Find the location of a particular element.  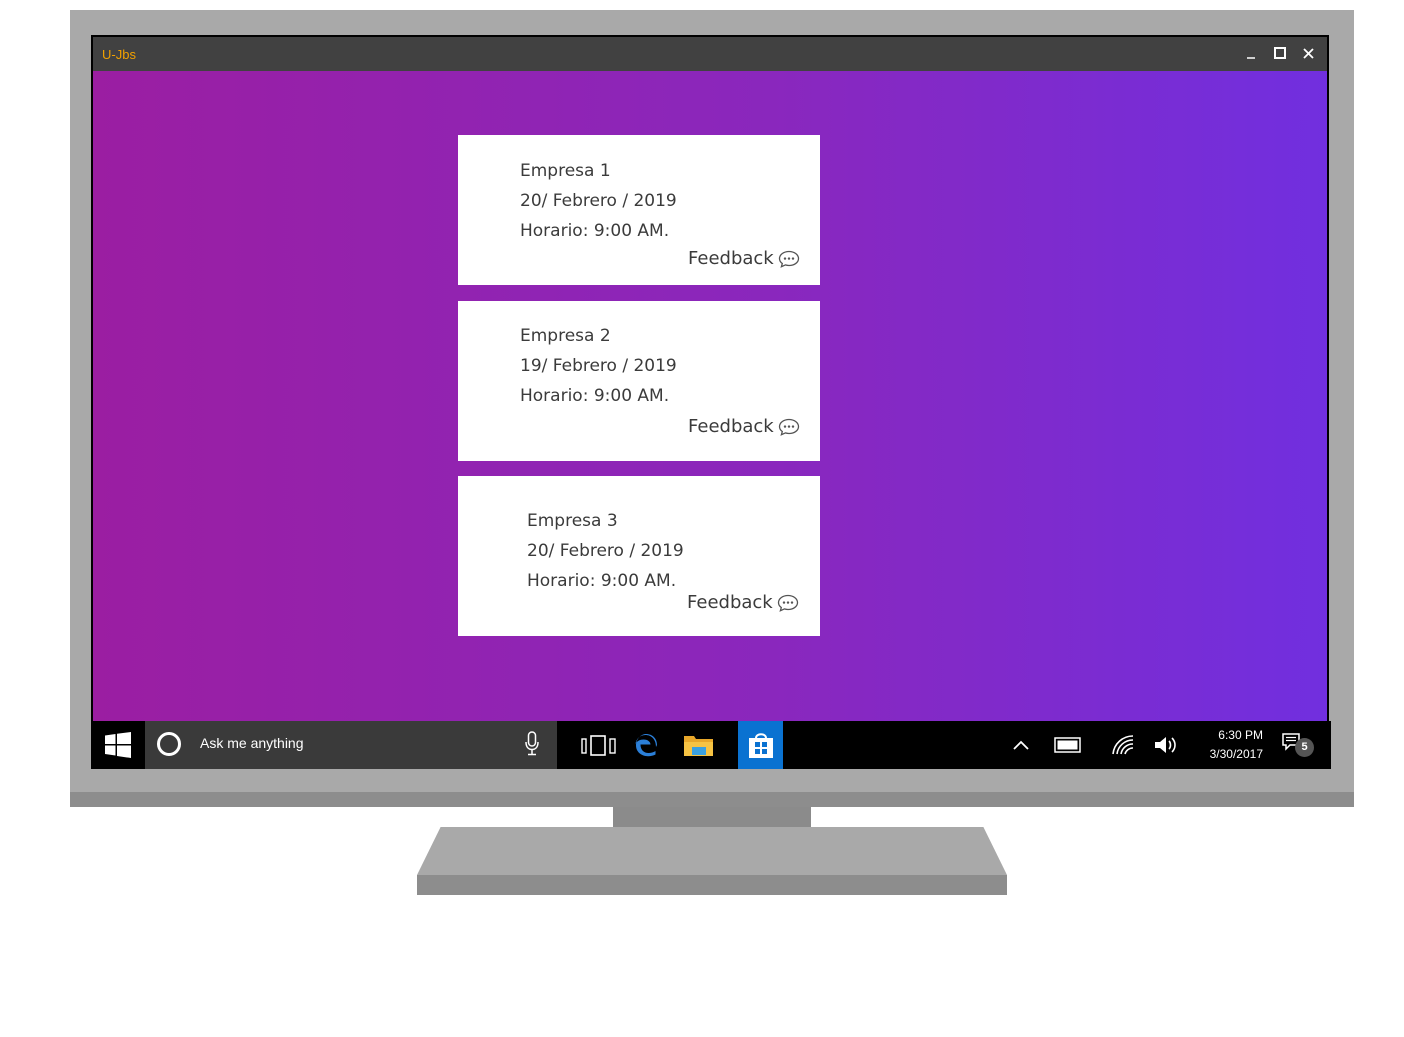

volume-icon is located at coordinates (1165, 745).